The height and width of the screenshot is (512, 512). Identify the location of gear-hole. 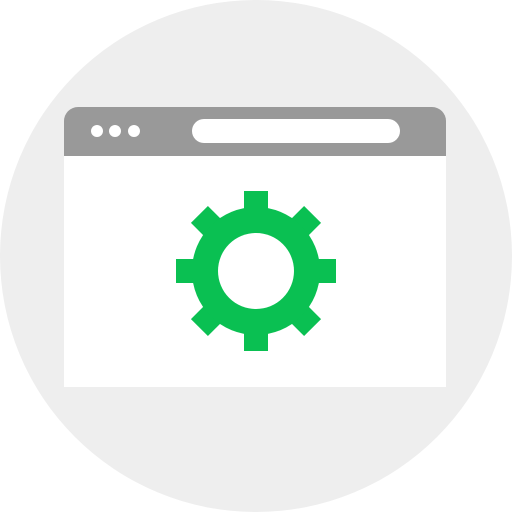
(256, 271).